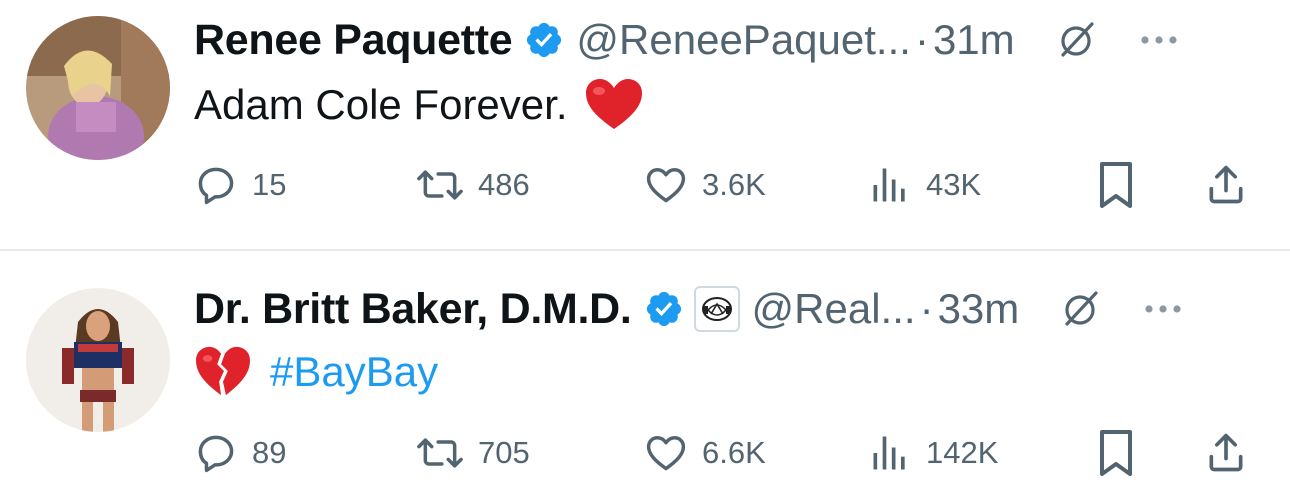 The image size is (1290, 504). I want to click on action-bar: 89 705 6.6K 142K, so click(727, 453).